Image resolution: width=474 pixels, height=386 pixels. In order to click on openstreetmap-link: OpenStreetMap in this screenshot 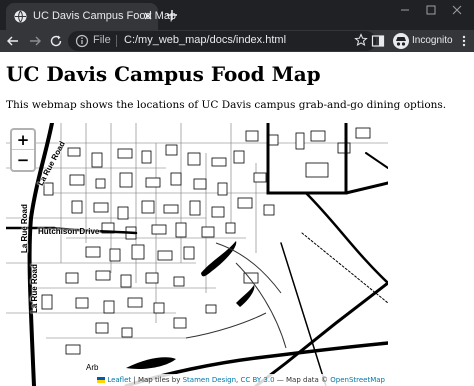, I will do `click(357, 380)`.